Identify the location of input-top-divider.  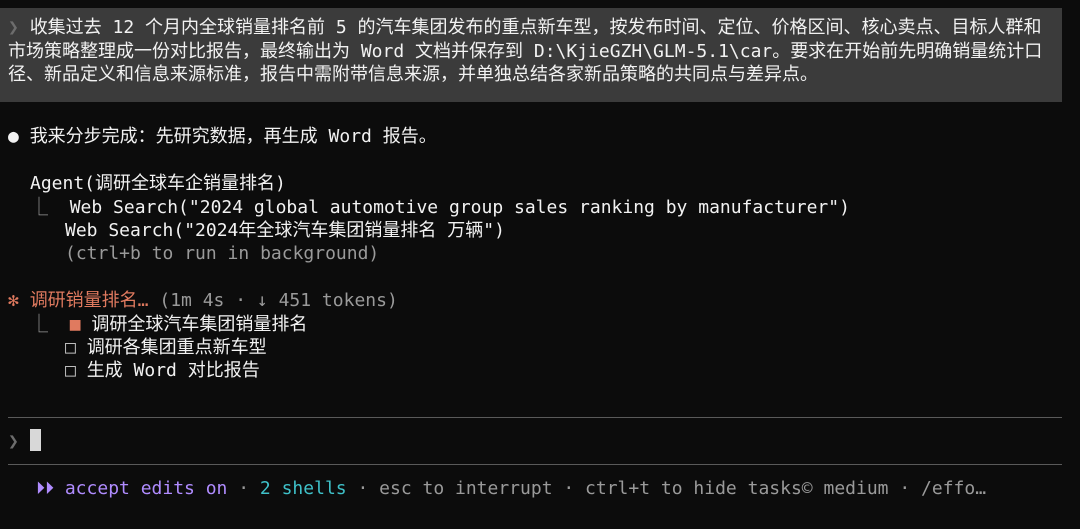
(535, 417).